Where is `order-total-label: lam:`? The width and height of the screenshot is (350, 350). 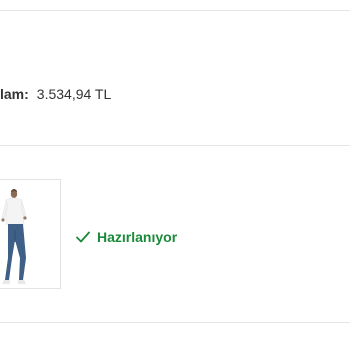
order-total-label: lam: is located at coordinates (14, 94).